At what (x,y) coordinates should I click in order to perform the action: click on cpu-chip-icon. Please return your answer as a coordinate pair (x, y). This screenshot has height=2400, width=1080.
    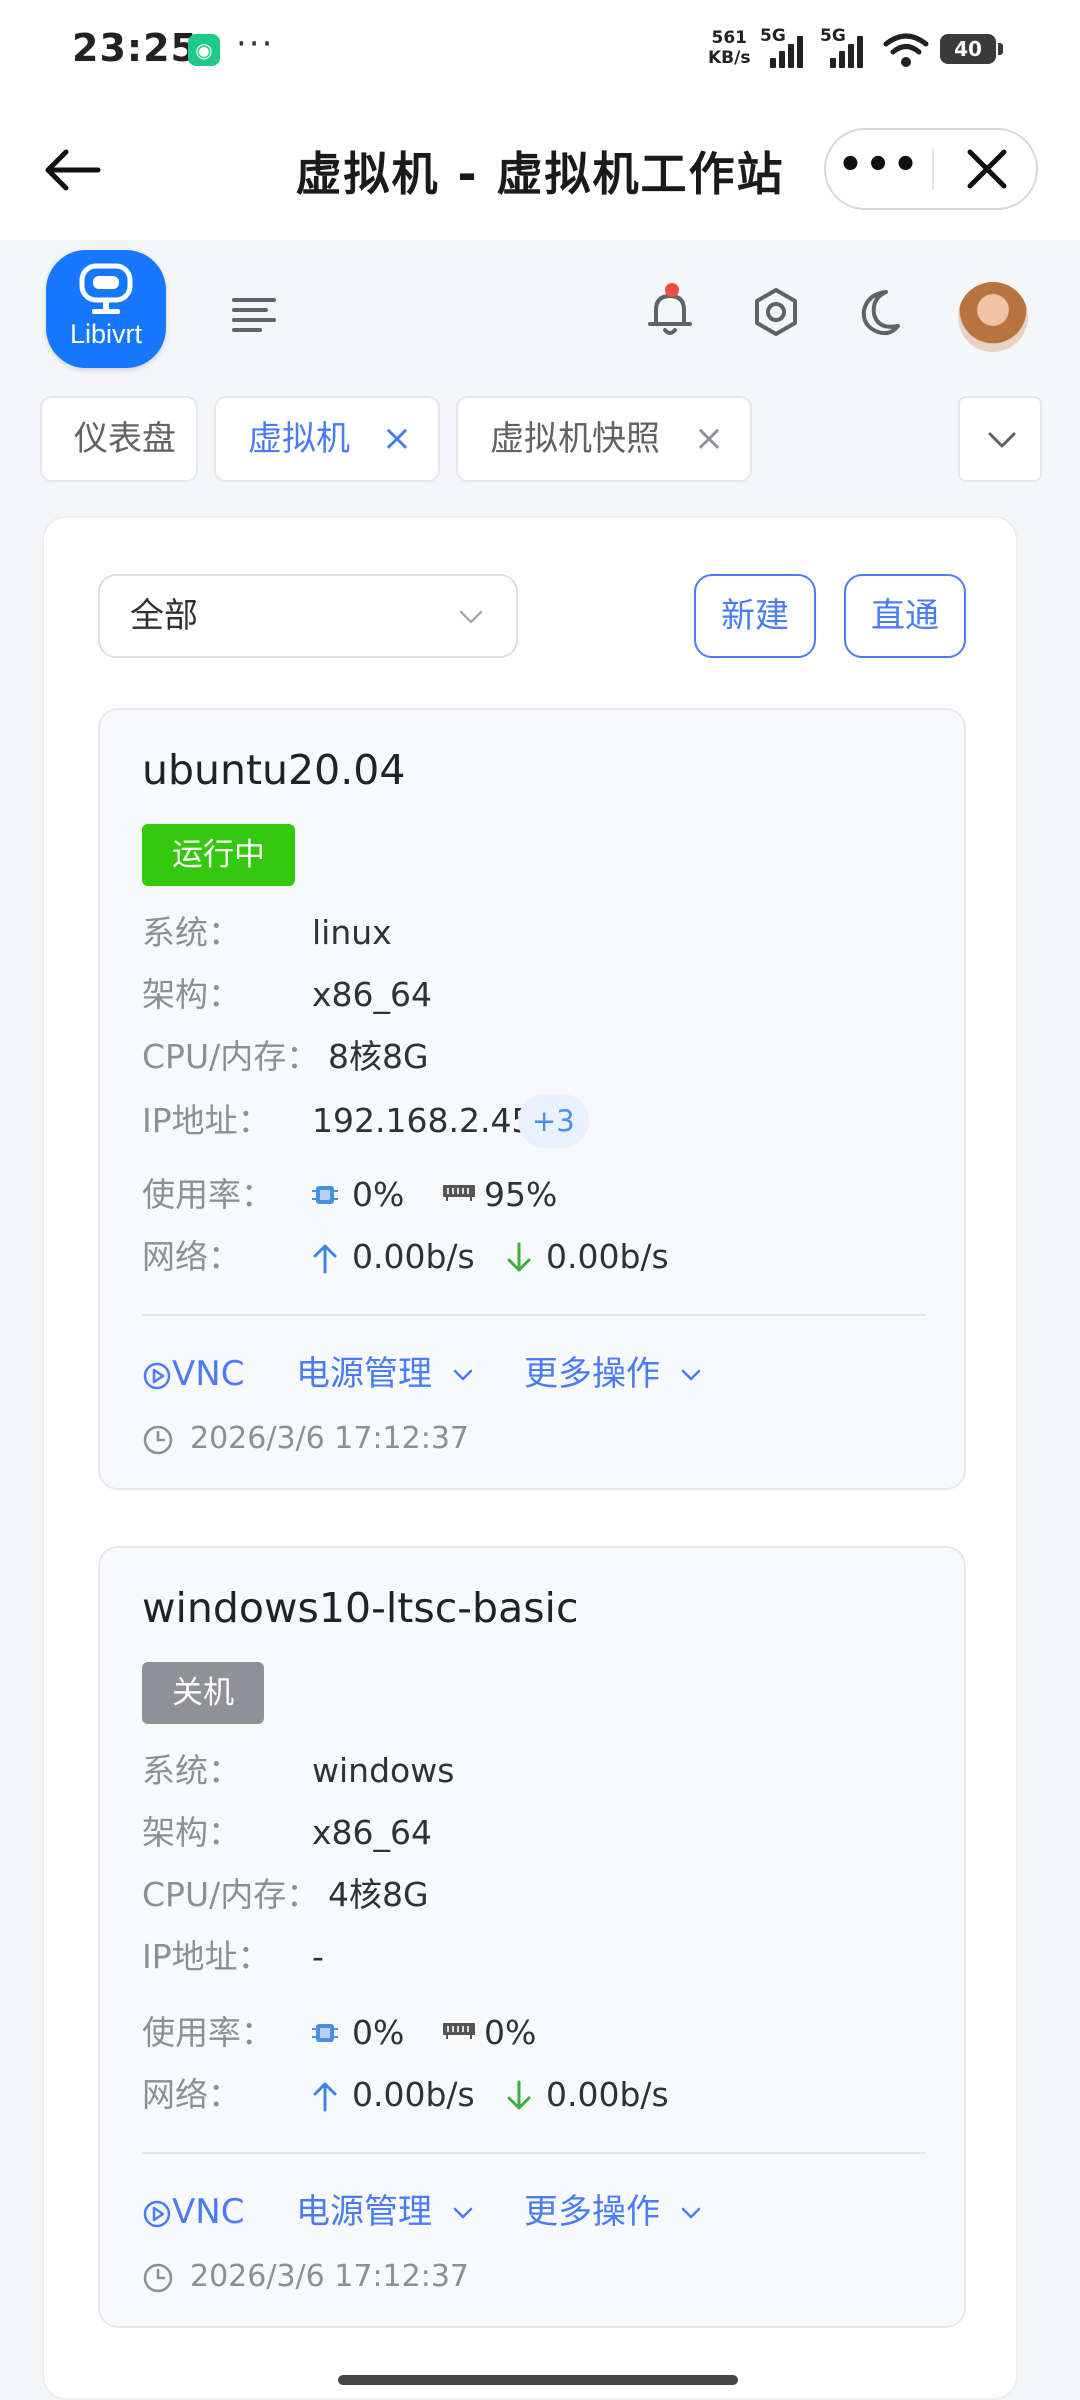
    Looking at the image, I should click on (325, 2033).